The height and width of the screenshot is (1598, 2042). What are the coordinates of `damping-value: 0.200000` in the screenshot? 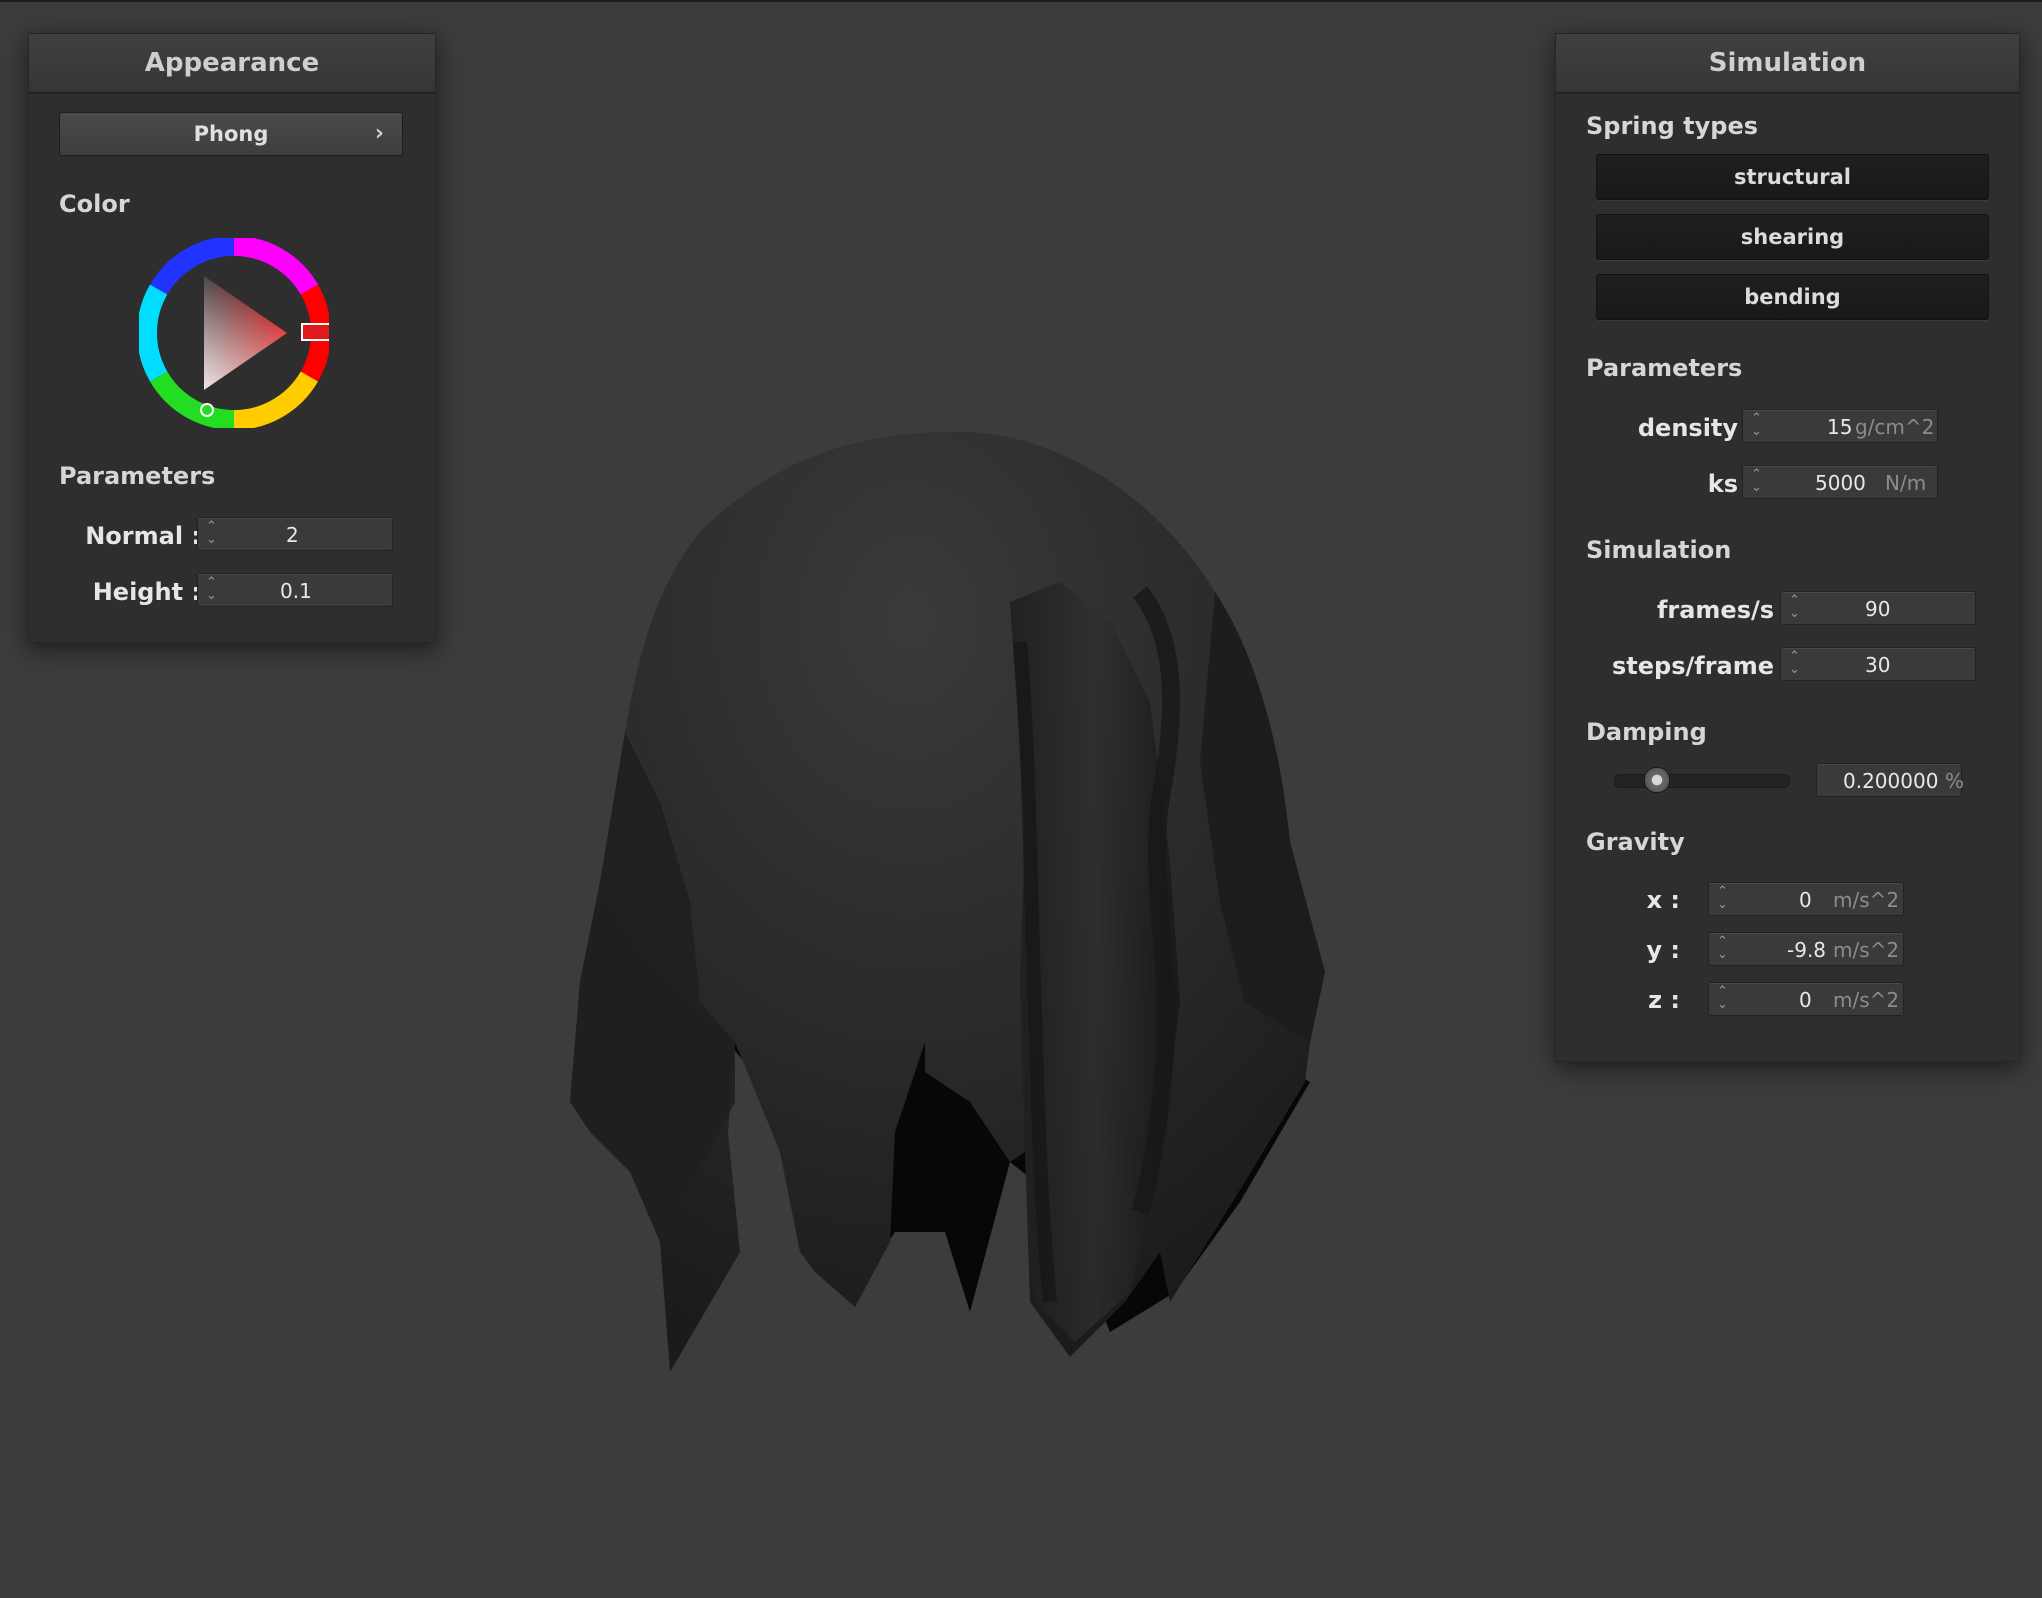 It's located at (1891, 781).